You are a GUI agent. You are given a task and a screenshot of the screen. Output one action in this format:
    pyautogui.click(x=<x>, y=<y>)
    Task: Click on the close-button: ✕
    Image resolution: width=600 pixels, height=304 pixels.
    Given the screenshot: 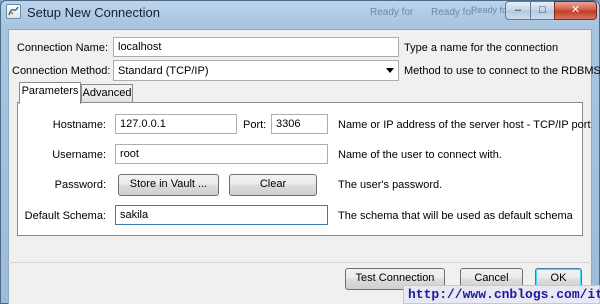 What is the action you would take?
    pyautogui.click(x=575, y=10)
    